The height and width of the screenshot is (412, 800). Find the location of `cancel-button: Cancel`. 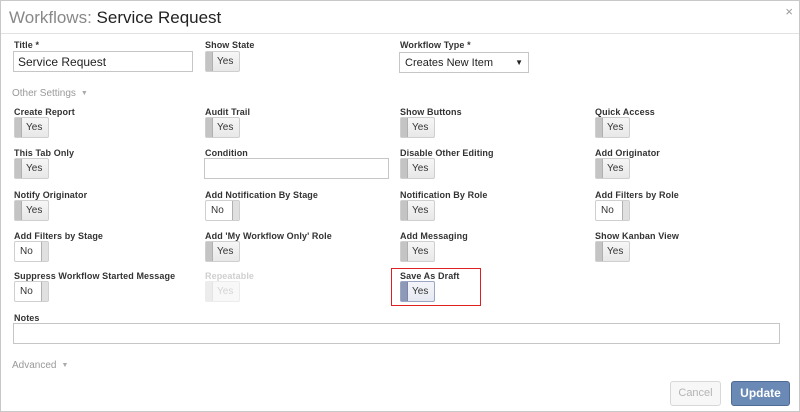

cancel-button: Cancel is located at coordinates (695, 393).